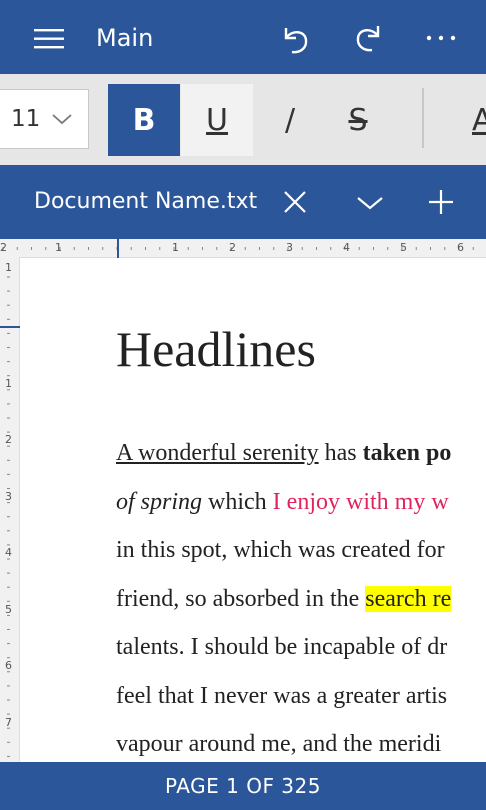 The height and width of the screenshot is (810, 486). I want to click on close-icon, so click(295, 202).